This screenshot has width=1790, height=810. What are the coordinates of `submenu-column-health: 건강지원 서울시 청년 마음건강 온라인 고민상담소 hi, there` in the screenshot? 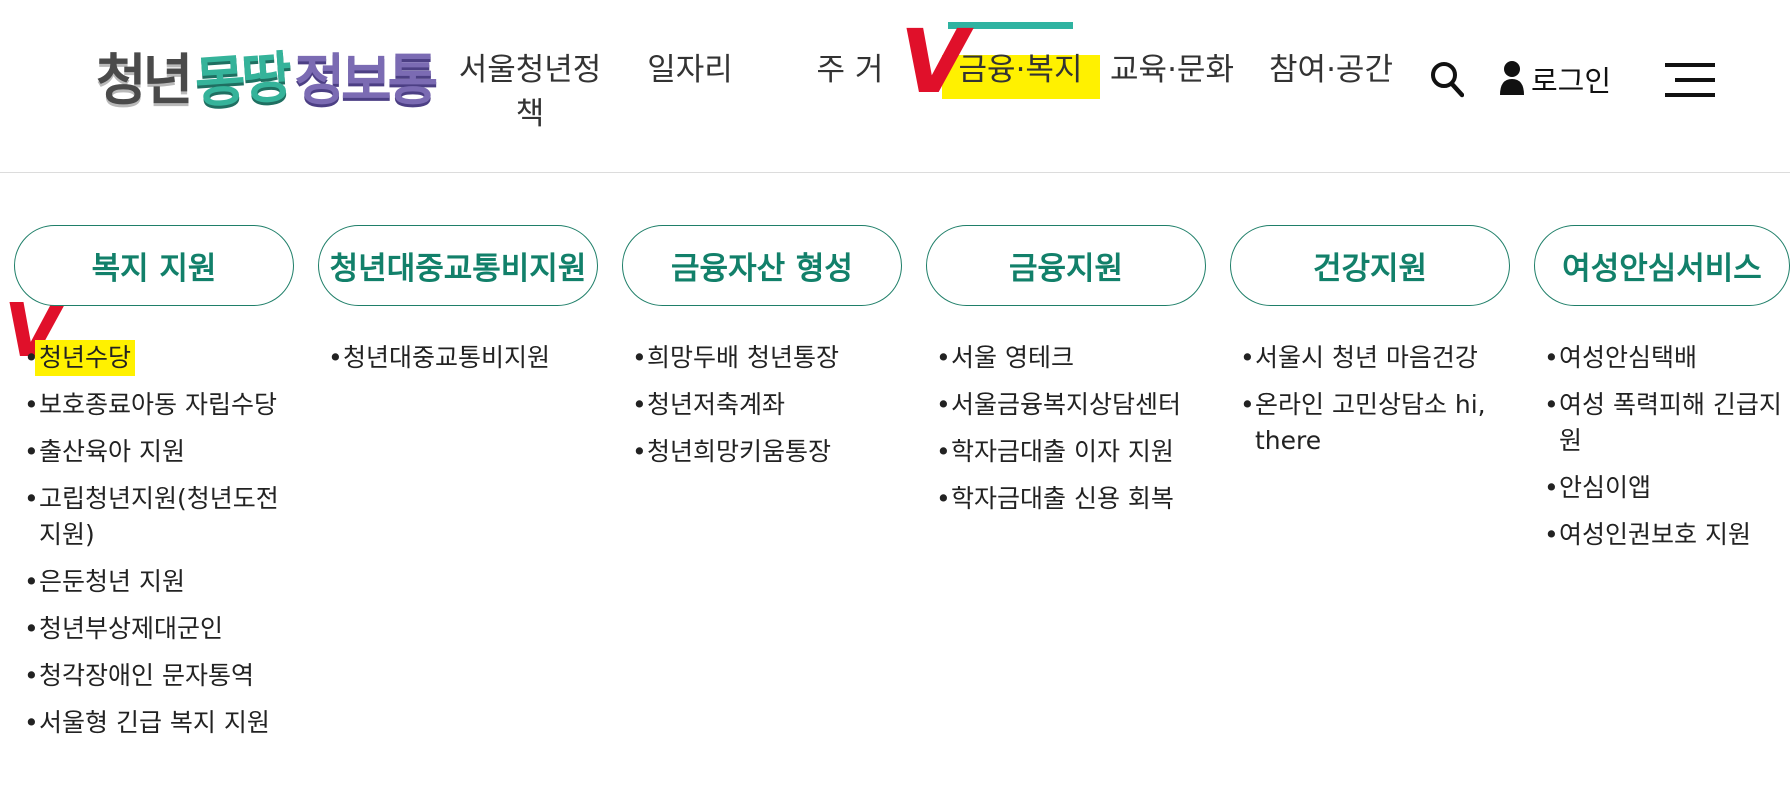 It's located at (1370, 347).